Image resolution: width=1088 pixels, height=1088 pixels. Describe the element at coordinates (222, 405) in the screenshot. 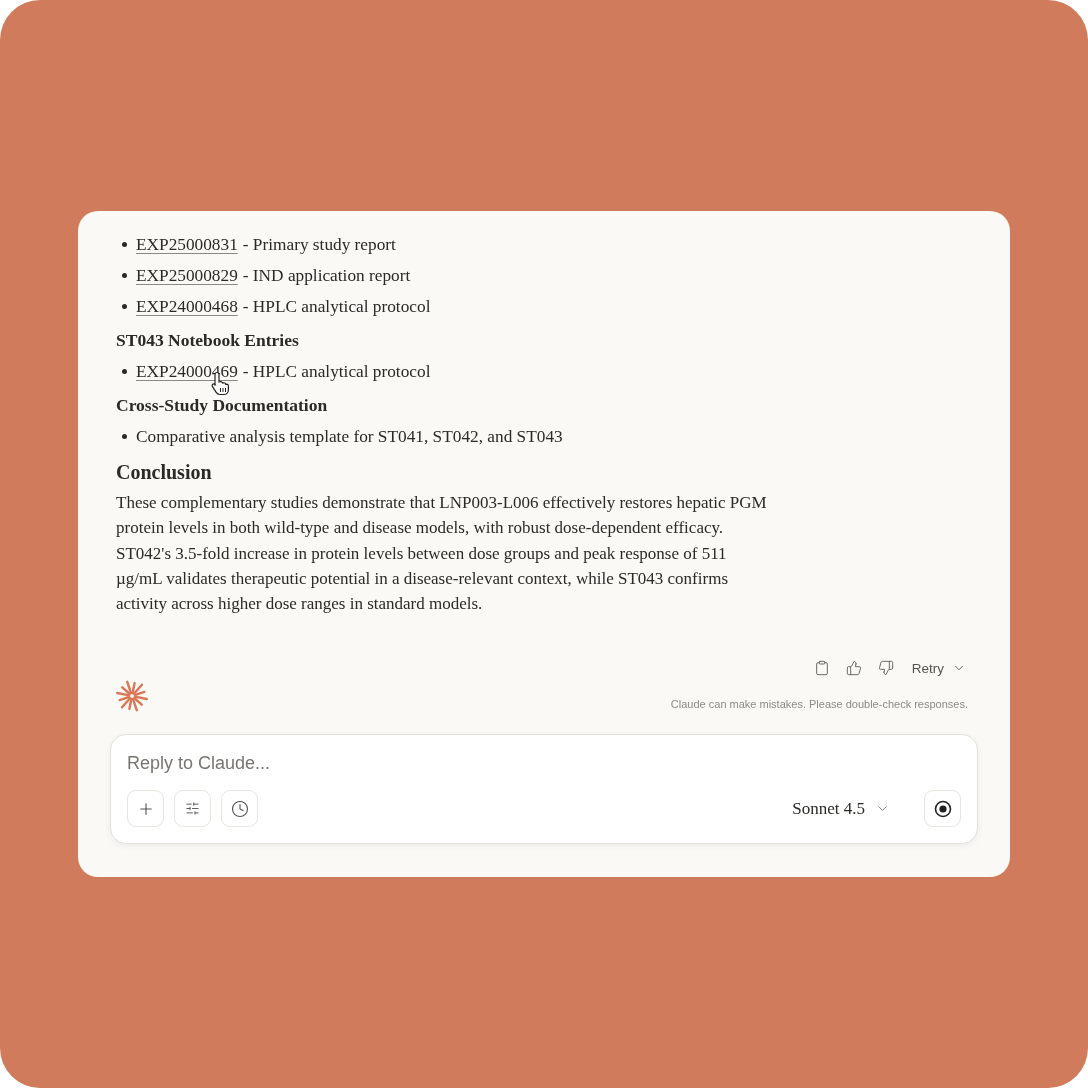

I see `section-subheading: Cross-Study Documentation` at that location.